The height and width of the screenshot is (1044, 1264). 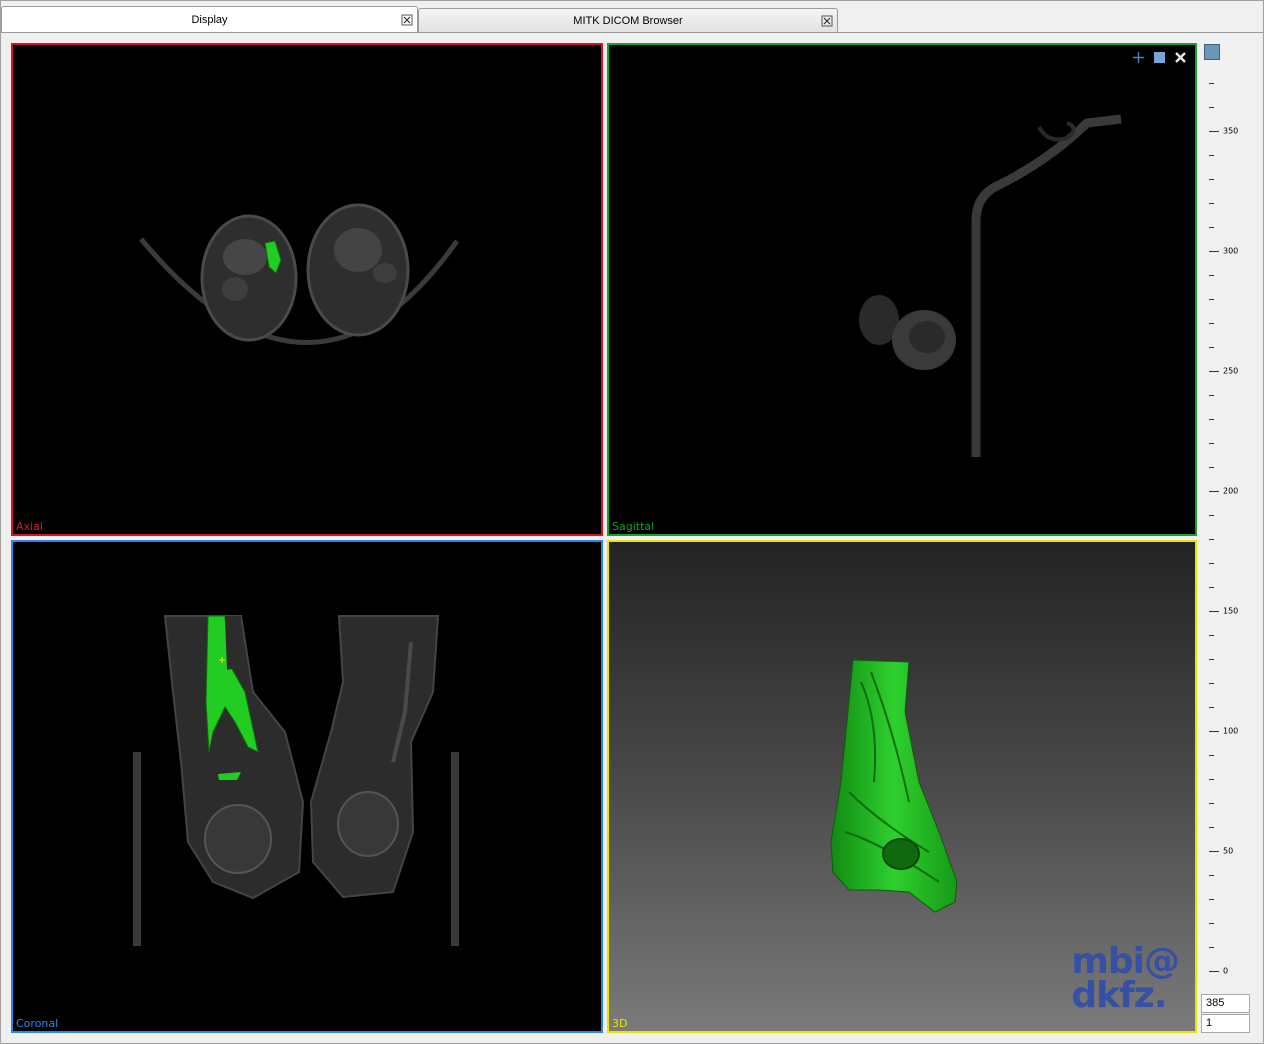 What do you see at coordinates (990, 285) in the screenshot?
I see `sagittal-ct-slice` at bounding box center [990, 285].